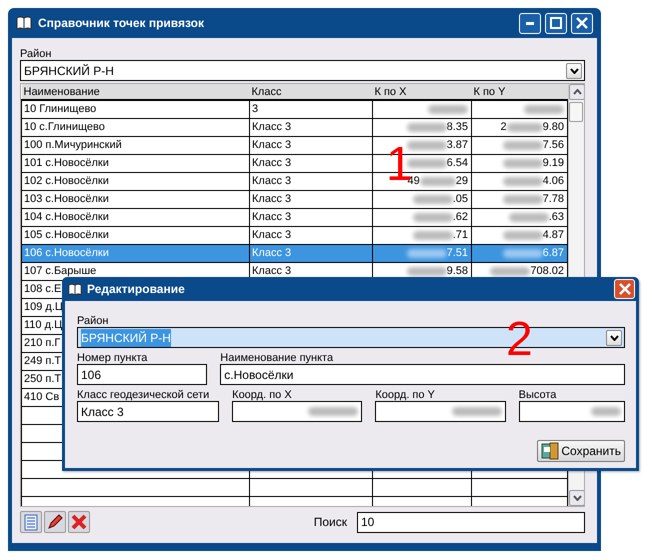  I want to click on table-cell: 9.58, so click(457, 271).